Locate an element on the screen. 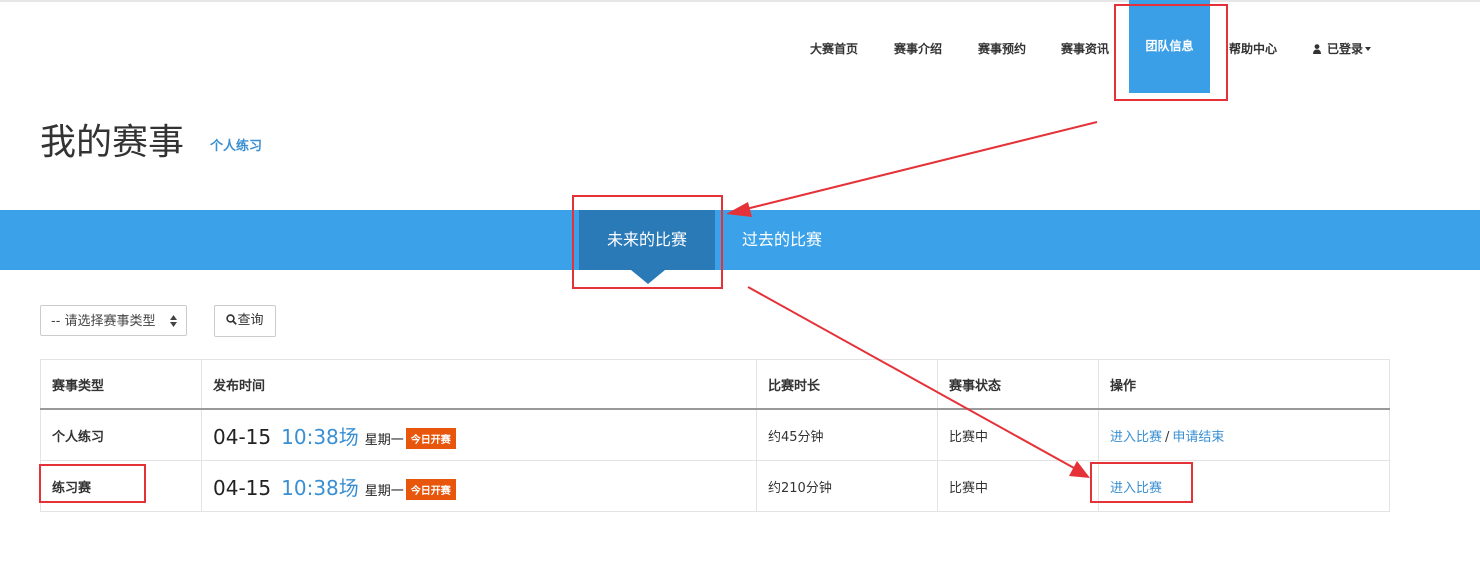  event-type-cell: 练习赛 is located at coordinates (121, 486).